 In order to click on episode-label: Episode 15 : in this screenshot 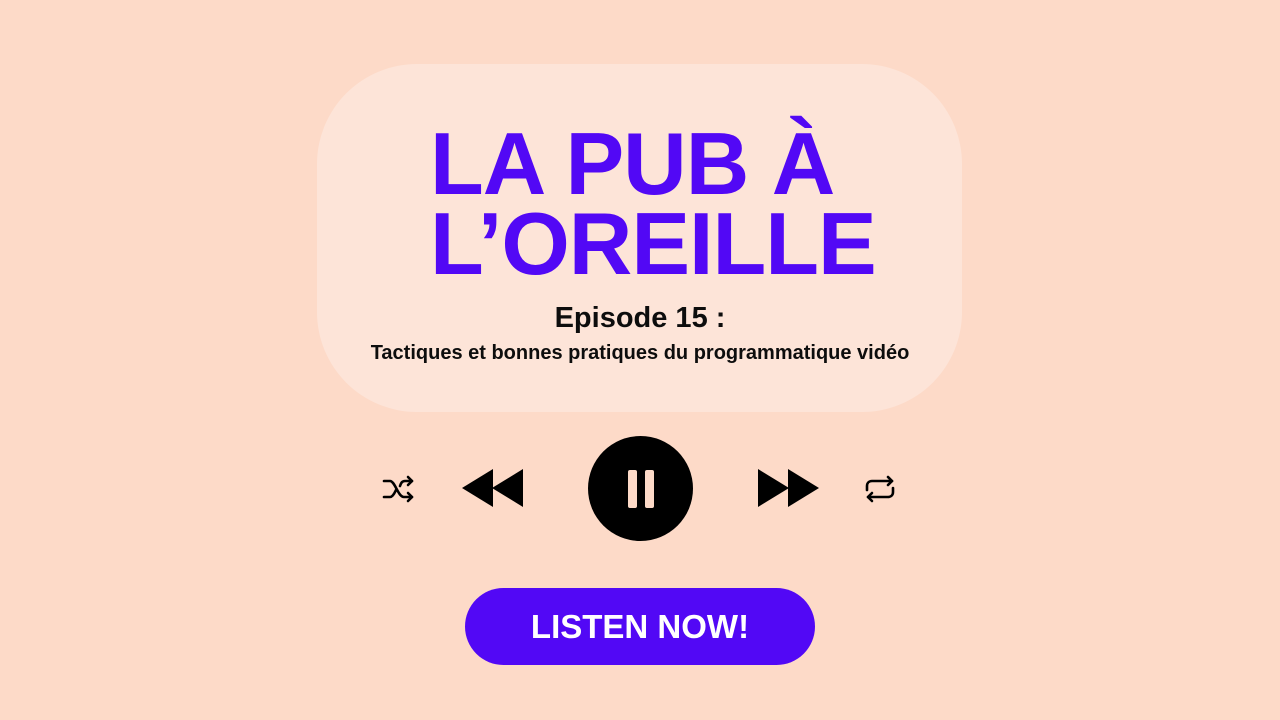, I will do `click(640, 318)`.